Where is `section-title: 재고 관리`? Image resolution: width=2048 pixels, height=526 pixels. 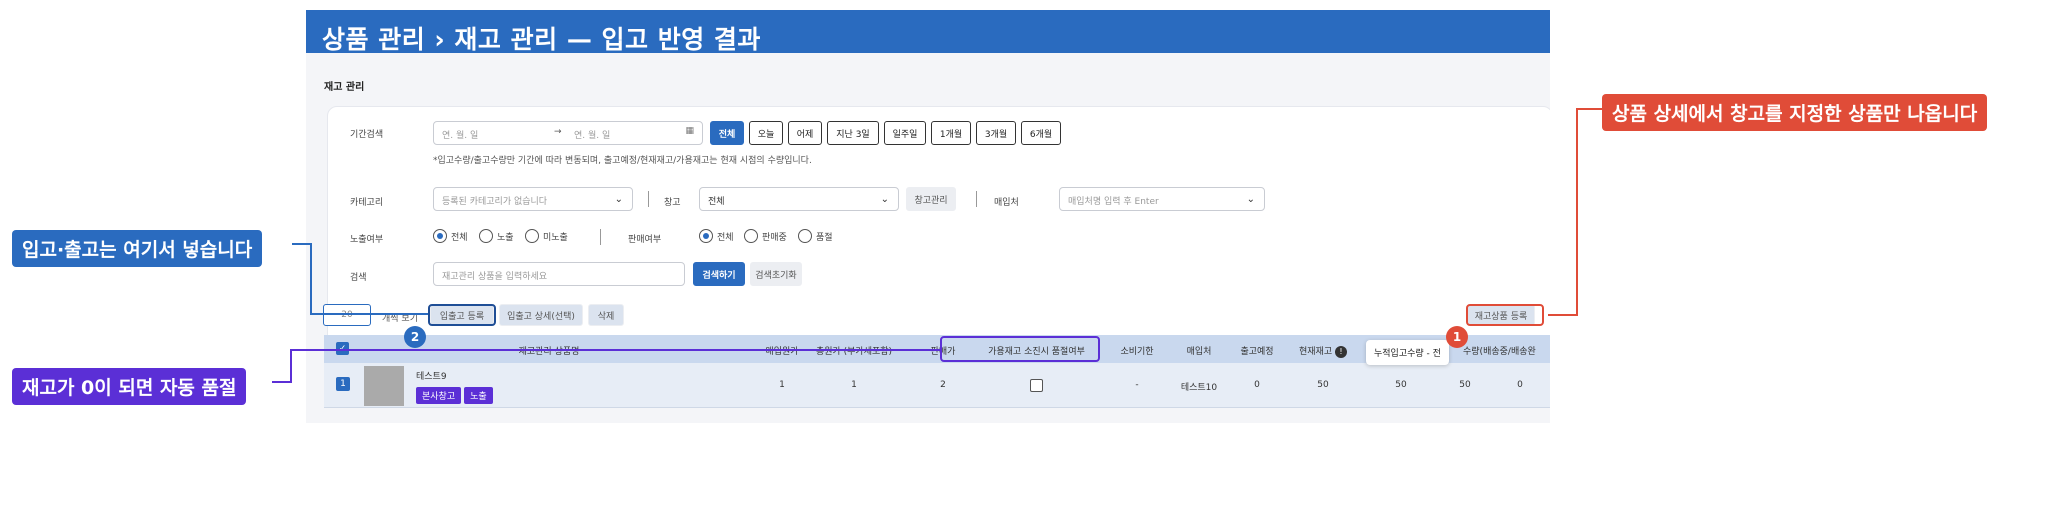
section-title: 재고 관리 is located at coordinates (344, 87).